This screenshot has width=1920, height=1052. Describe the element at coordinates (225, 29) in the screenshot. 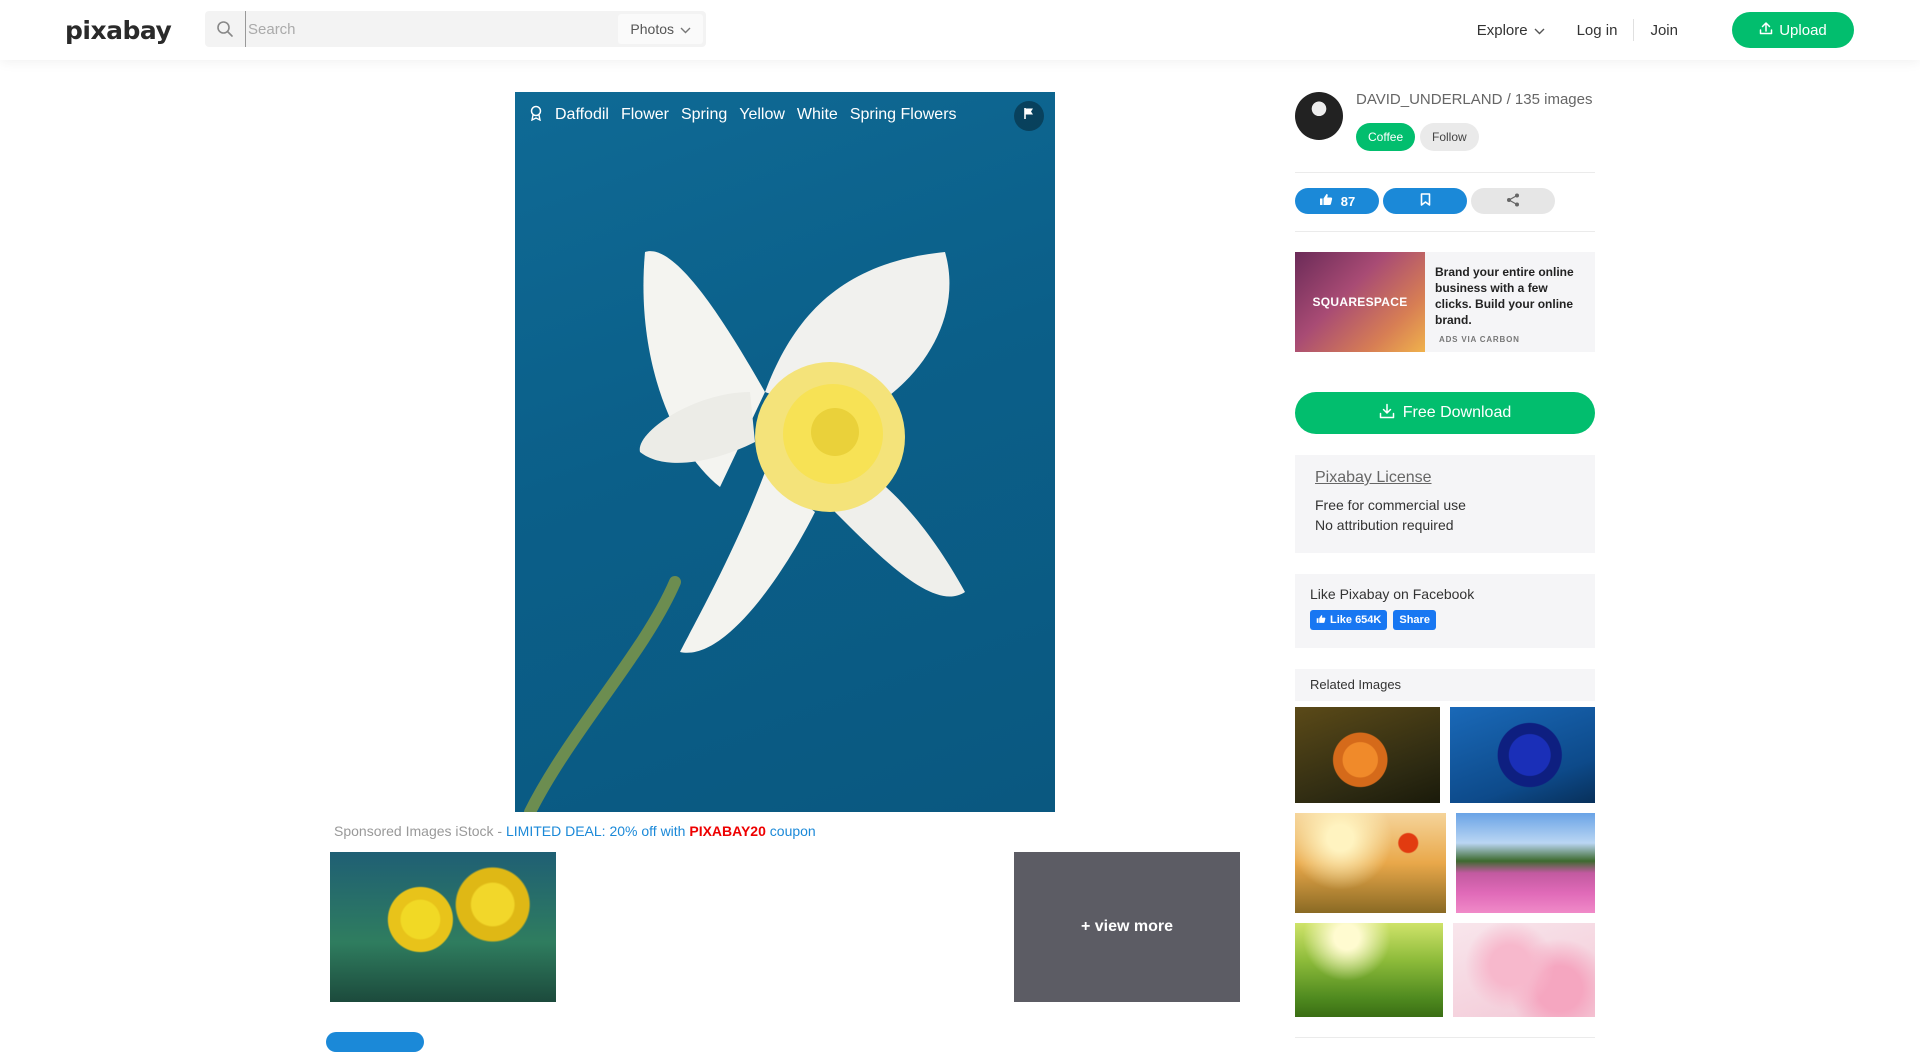

I see `search-icon` at that location.